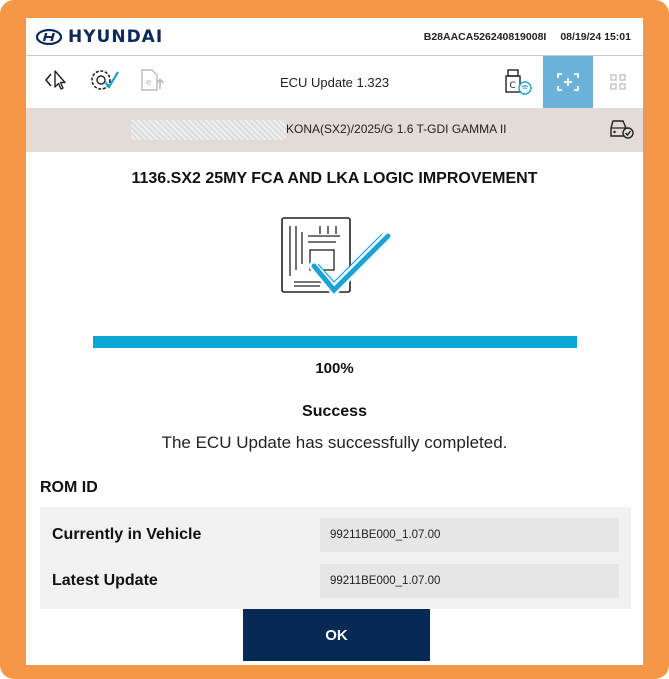 Image resolution: width=669 pixels, height=679 pixels. Describe the element at coordinates (485, 36) in the screenshot. I see `device-serial: B28AACA526240819008I` at that location.